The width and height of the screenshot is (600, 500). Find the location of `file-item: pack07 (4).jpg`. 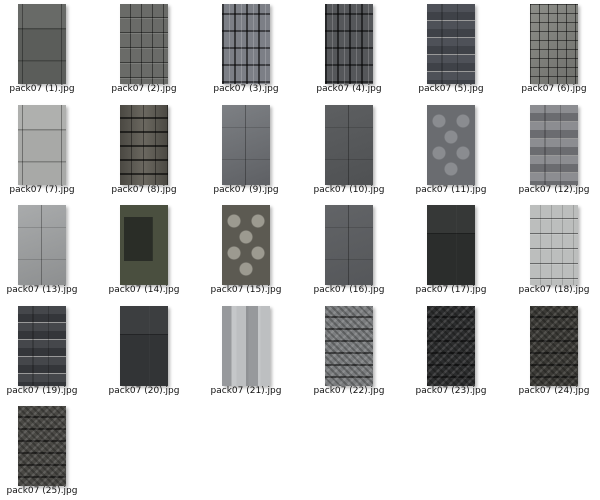

file-item: pack07 (4).jpg is located at coordinates (349, 49).